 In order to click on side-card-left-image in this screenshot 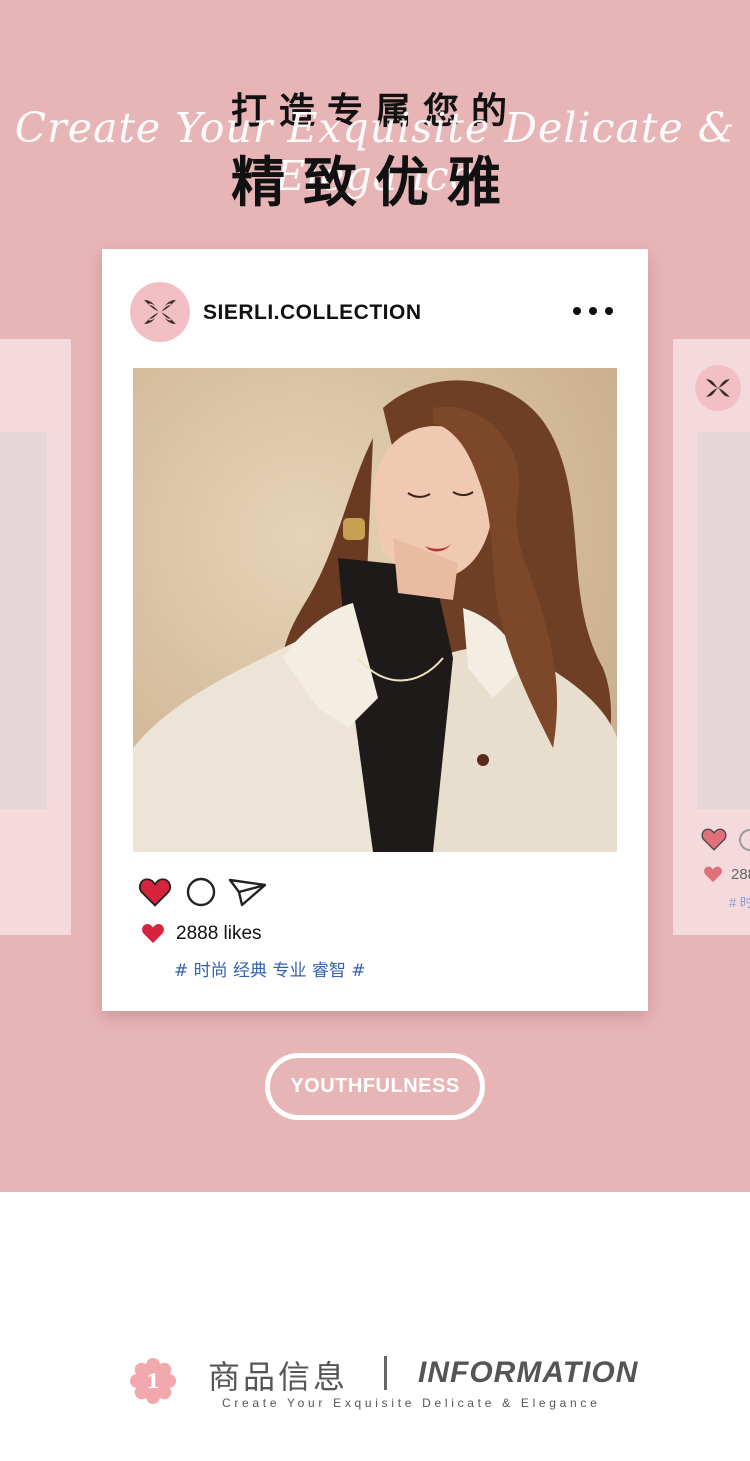, I will do `click(23, 620)`.